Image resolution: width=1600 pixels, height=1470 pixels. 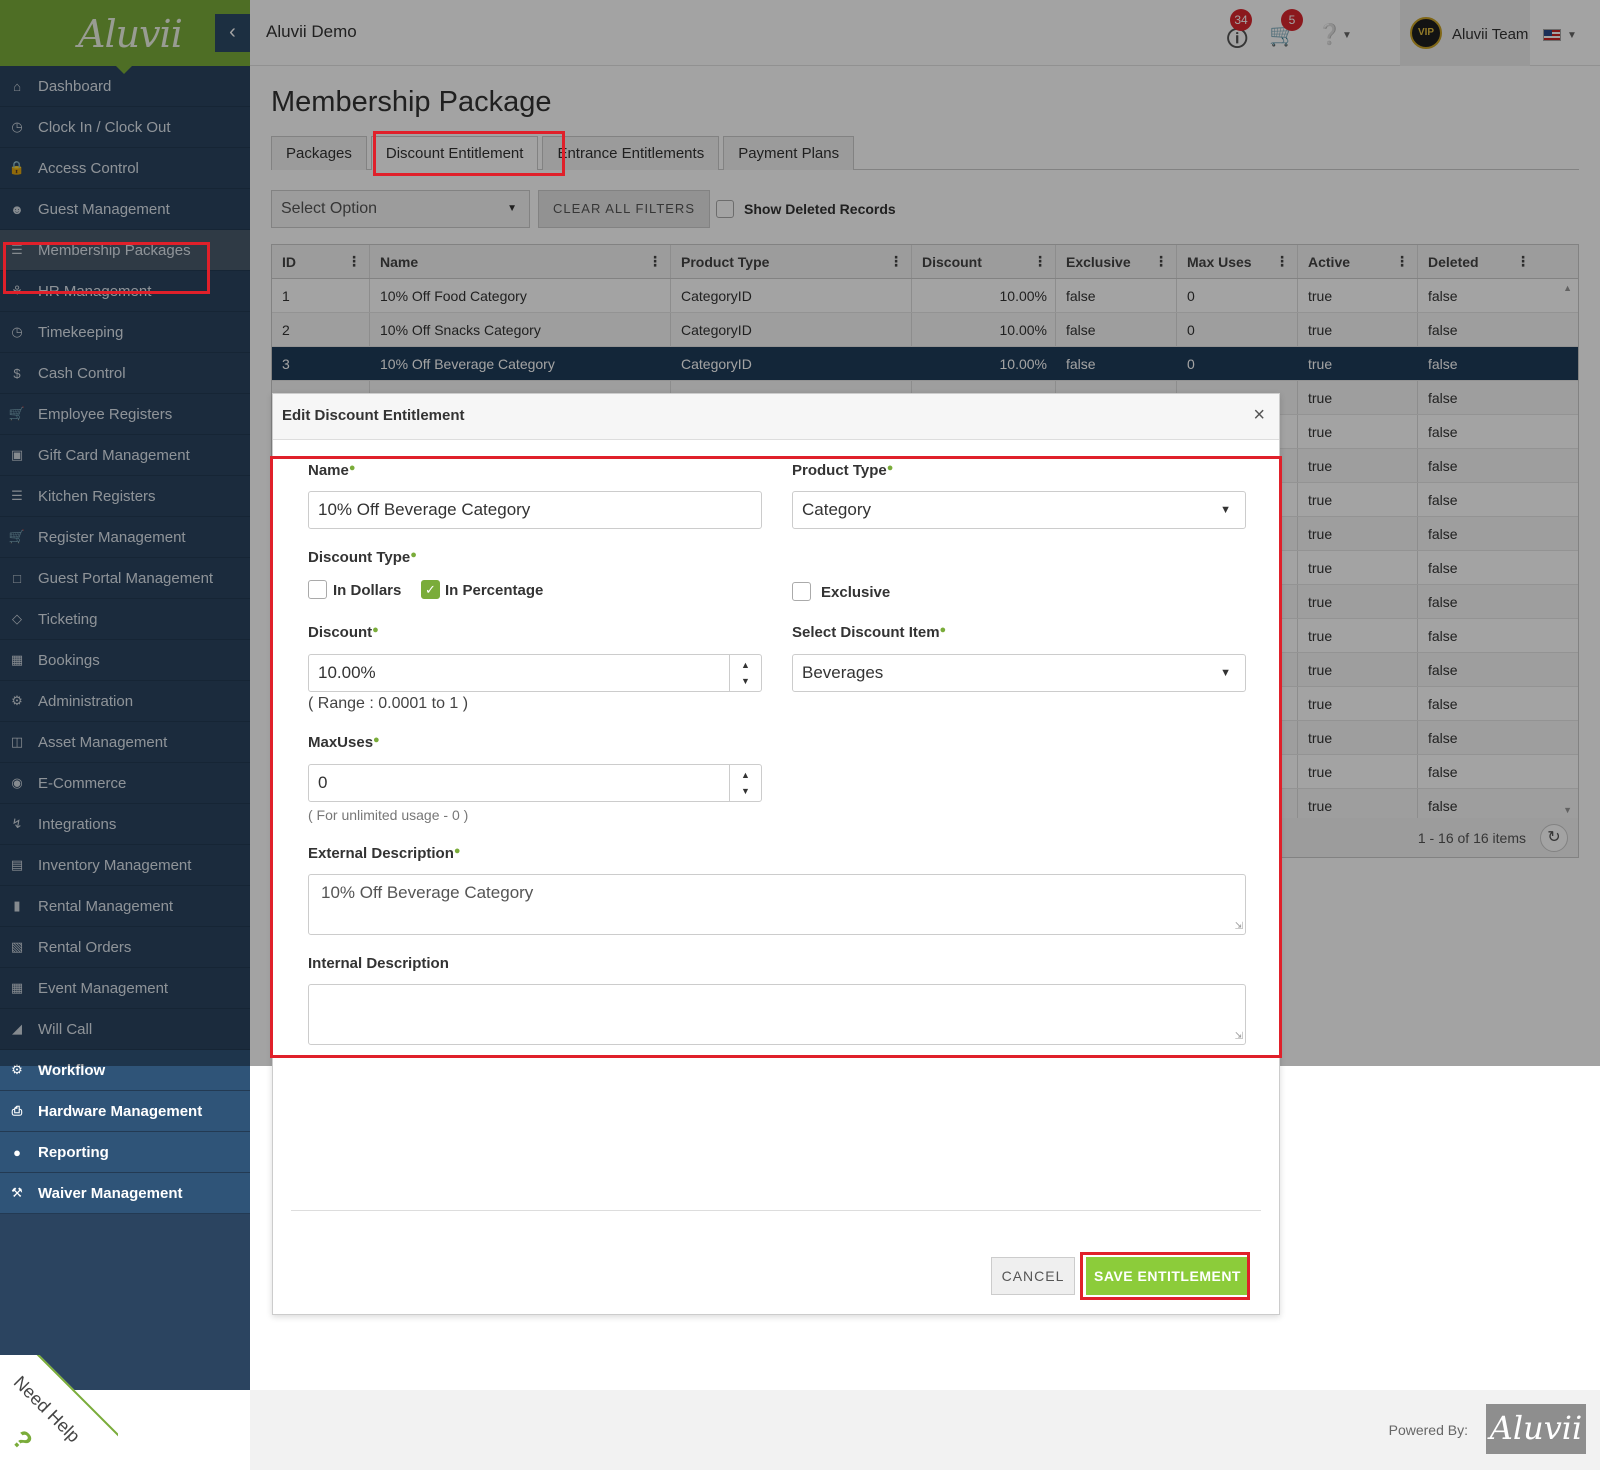 I want to click on footer-logo: Aluvii, so click(x=1536, y=1429).